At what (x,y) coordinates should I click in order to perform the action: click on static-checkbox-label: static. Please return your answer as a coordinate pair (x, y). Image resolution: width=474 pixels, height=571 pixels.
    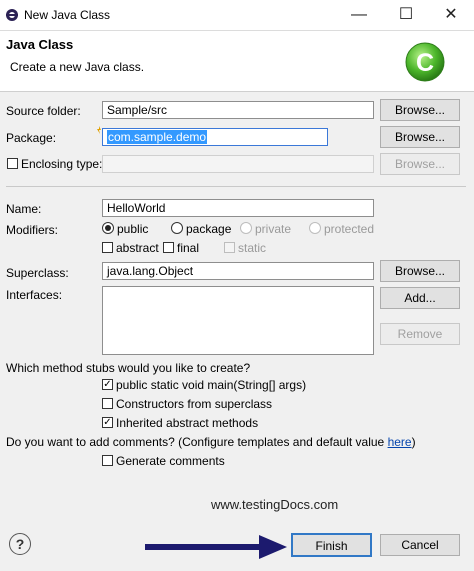
    Looking at the image, I should click on (252, 248).